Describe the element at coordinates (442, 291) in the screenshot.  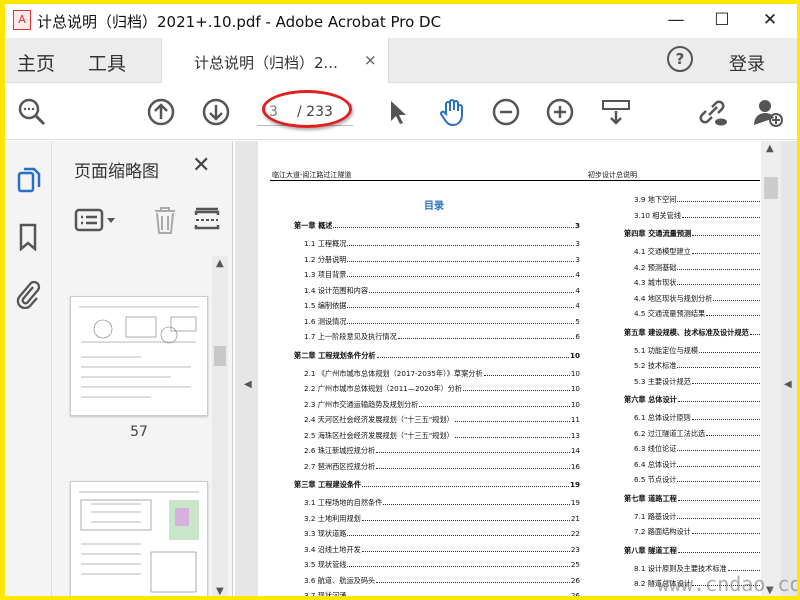
I see `toc-entry: 1.4 设计范围和内容 4` at that location.